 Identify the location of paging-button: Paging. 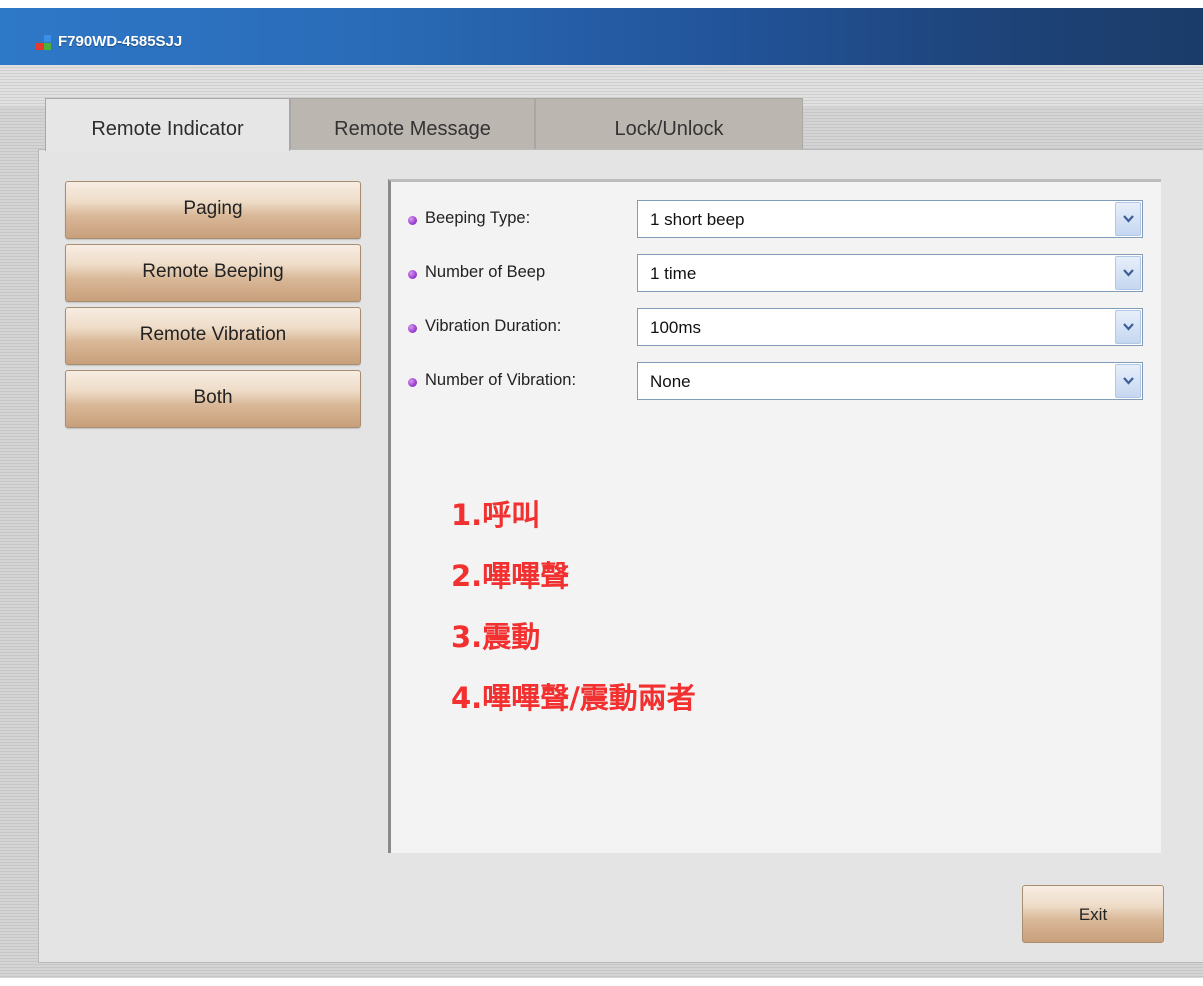
(213, 210).